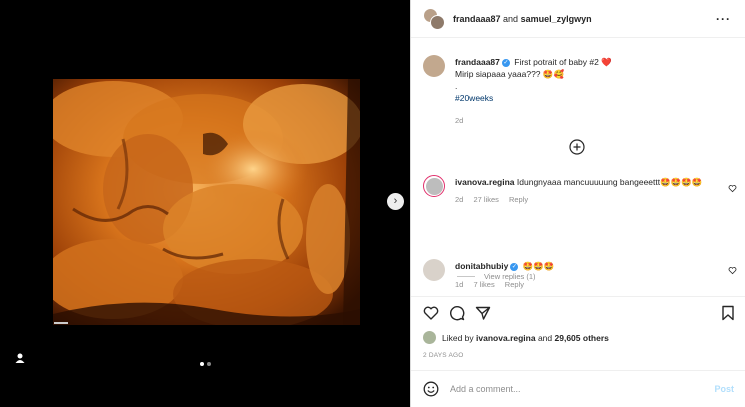 The width and height of the screenshot is (745, 407). I want to click on liked-by-avatar, so click(429, 337).